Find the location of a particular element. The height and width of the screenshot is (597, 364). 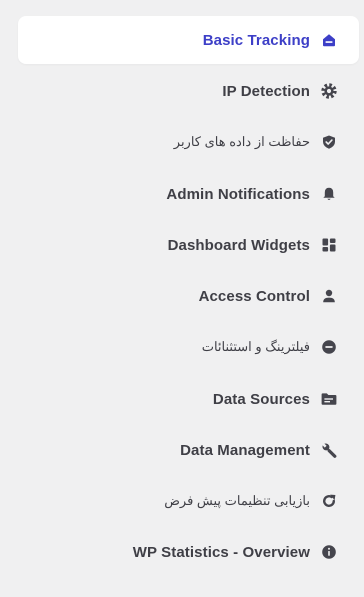

menu-item-label: Data Sources is located at coordinates (261, 399).